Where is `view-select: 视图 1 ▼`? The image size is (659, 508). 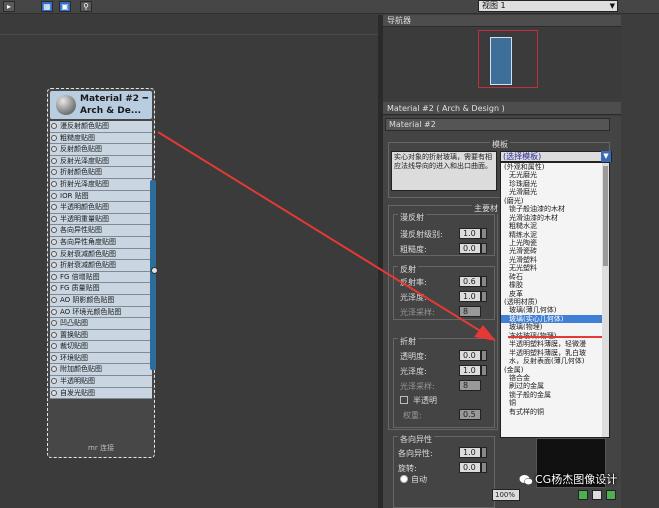
view-select: 视图 1 ▼ is located at coordinates (548, 6).